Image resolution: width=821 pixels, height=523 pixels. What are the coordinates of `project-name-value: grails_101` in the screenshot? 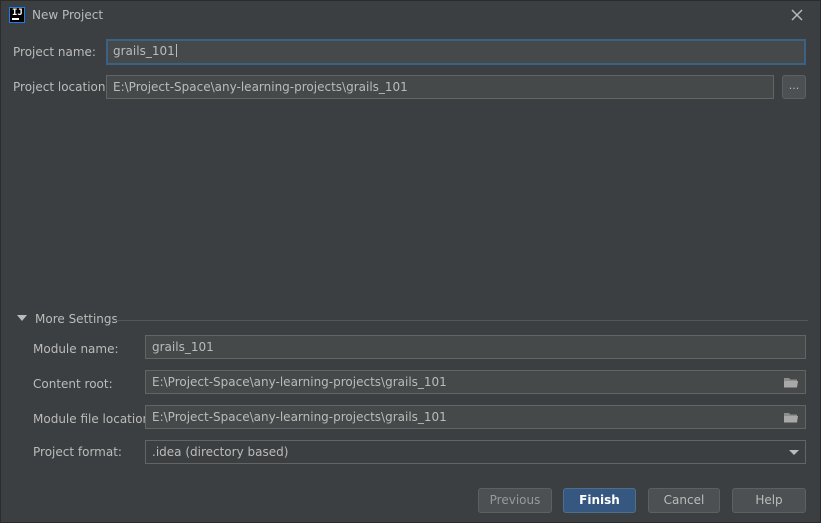 It's located at (144, 51).